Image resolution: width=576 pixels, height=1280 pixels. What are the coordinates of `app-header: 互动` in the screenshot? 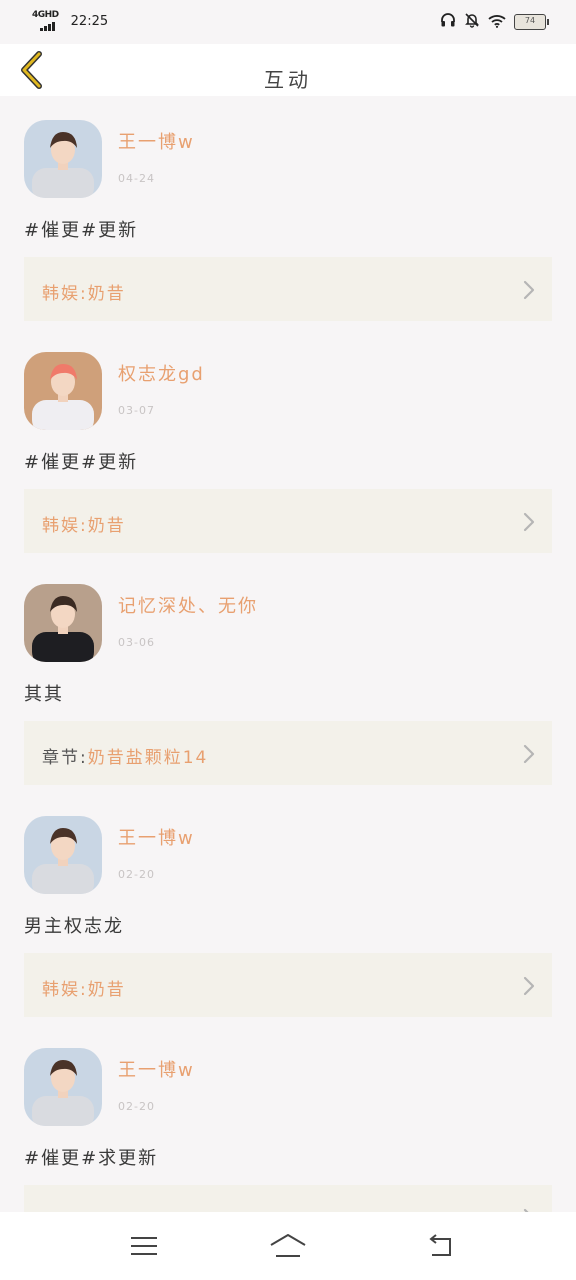 It's located at (288, 70).